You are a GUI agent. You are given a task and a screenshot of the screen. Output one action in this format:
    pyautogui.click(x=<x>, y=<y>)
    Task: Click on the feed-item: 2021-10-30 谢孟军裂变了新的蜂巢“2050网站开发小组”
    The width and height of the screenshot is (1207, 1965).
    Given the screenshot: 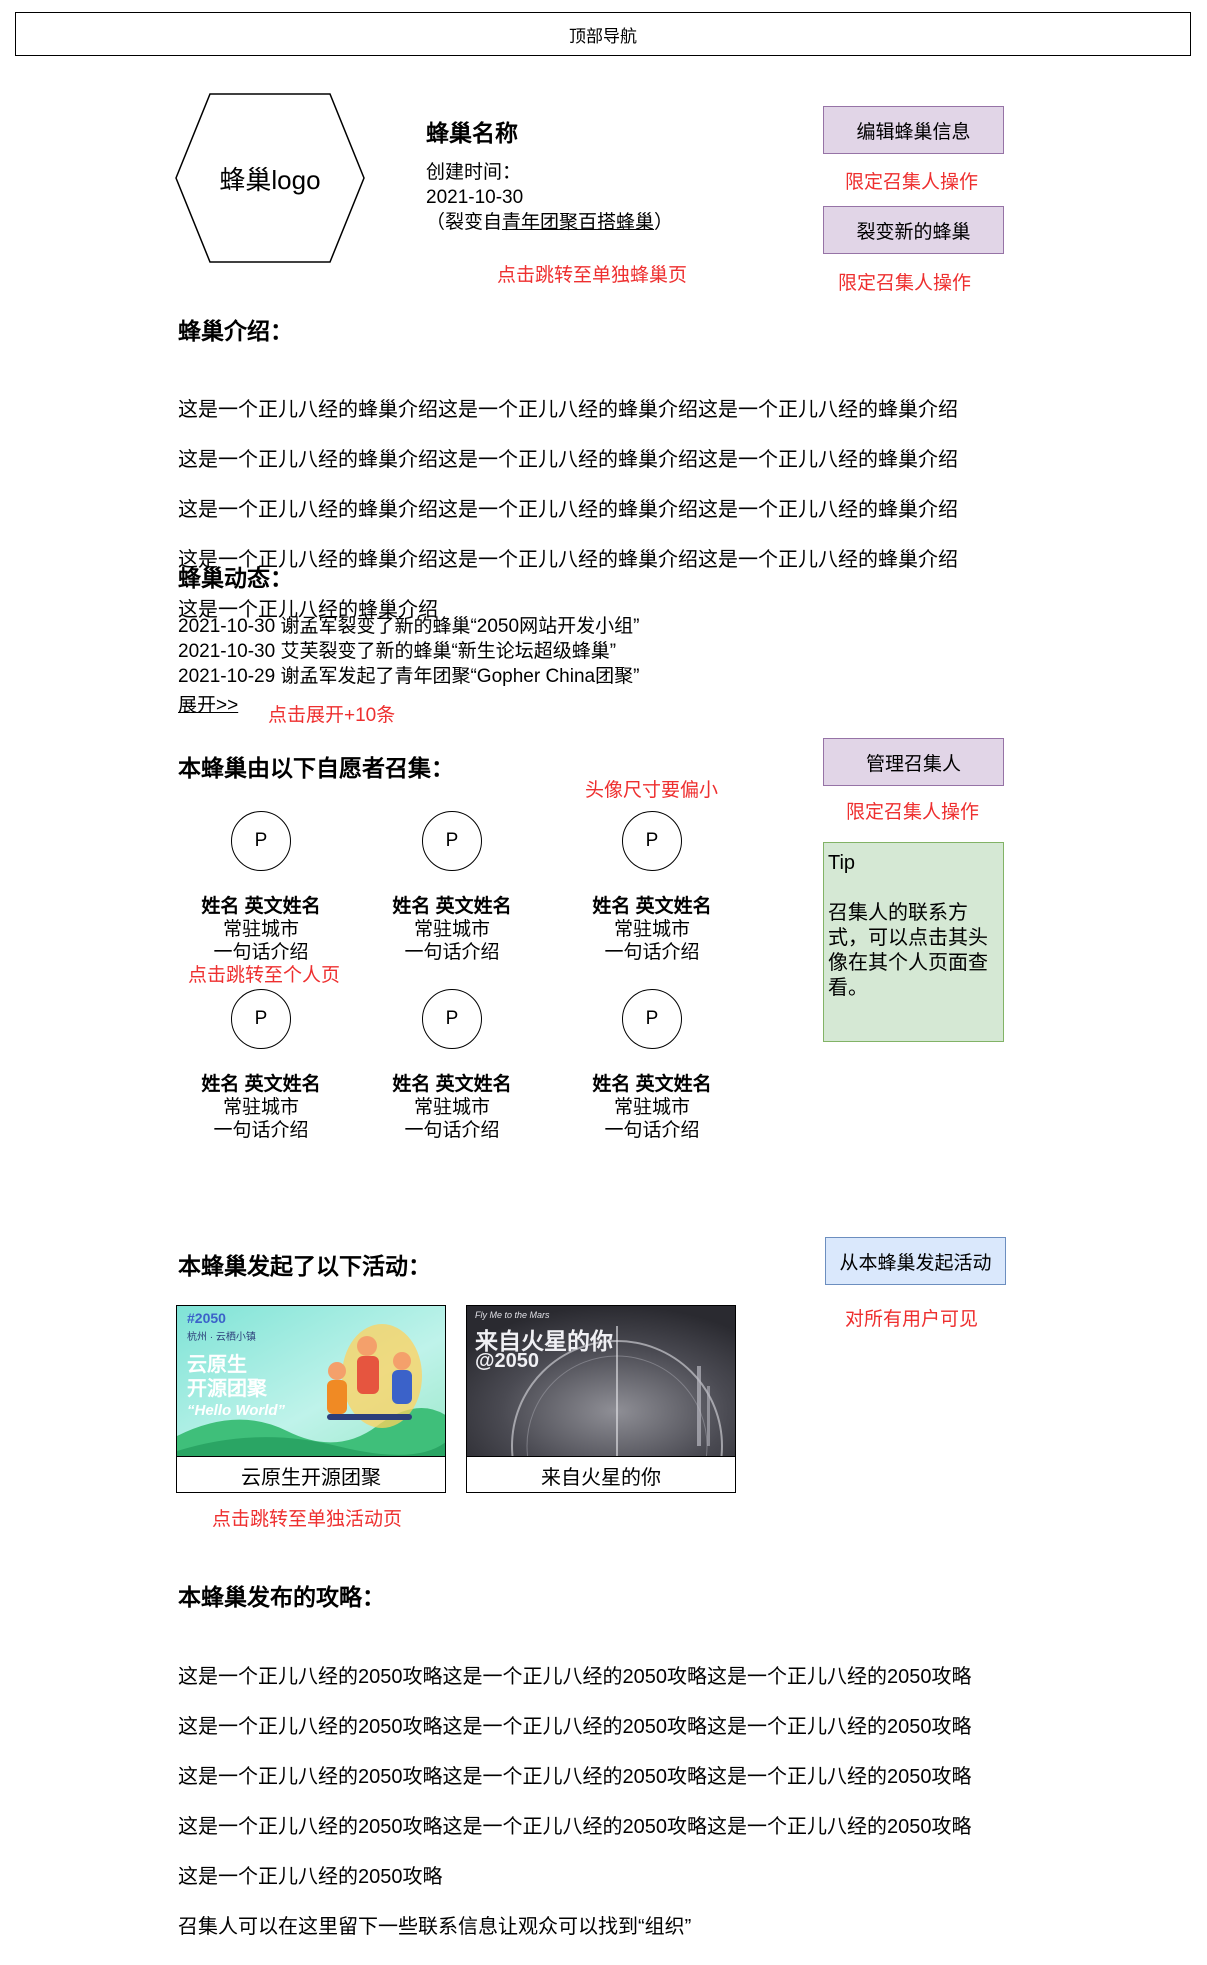 What is the action you would take?
    pyautogui.click(x=409, y=626)
    